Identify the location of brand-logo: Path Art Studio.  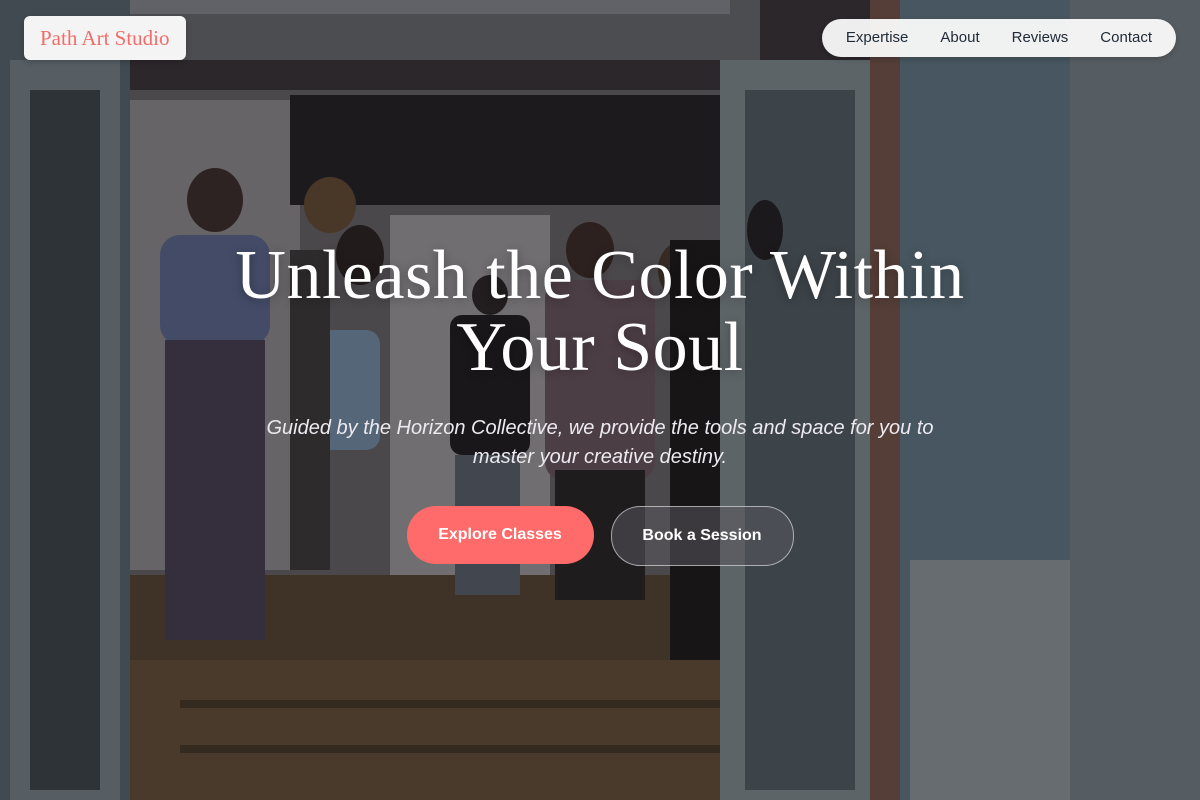
(105, 38).